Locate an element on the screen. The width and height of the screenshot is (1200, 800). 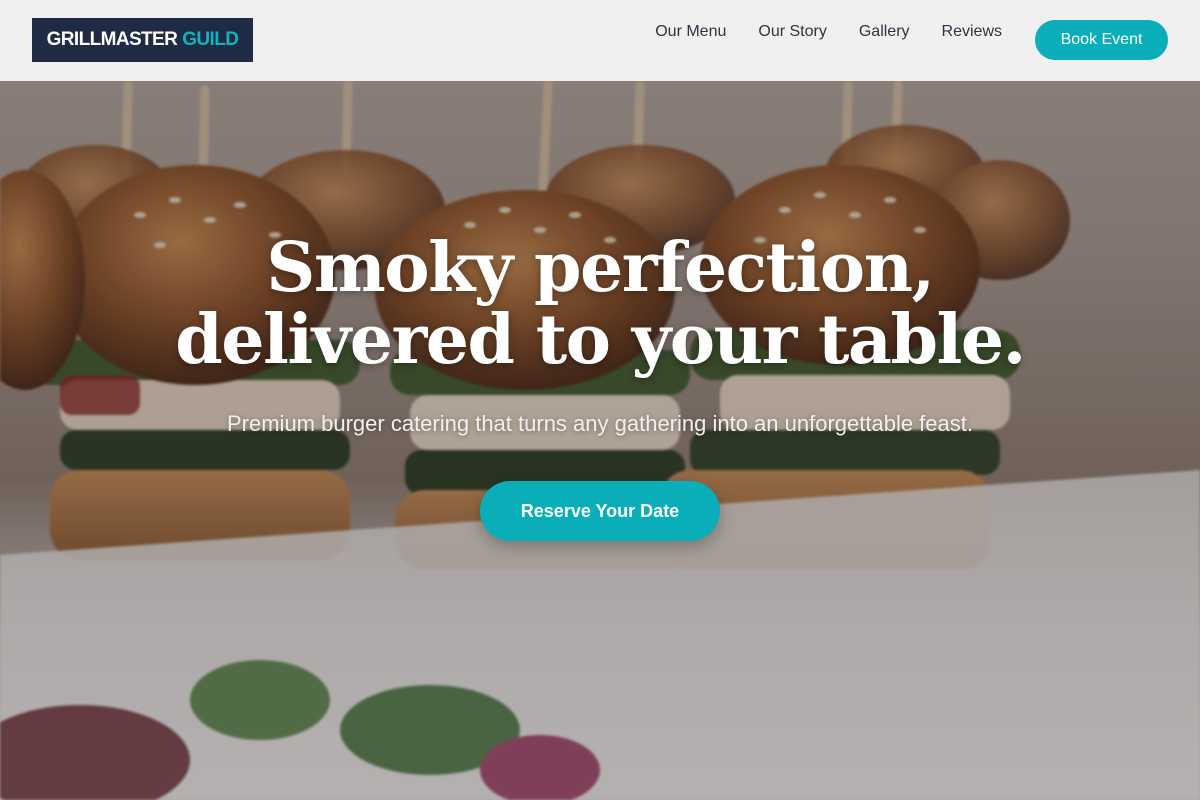
nav-link-our-story: Our Story is located at coordinates (792, 32).